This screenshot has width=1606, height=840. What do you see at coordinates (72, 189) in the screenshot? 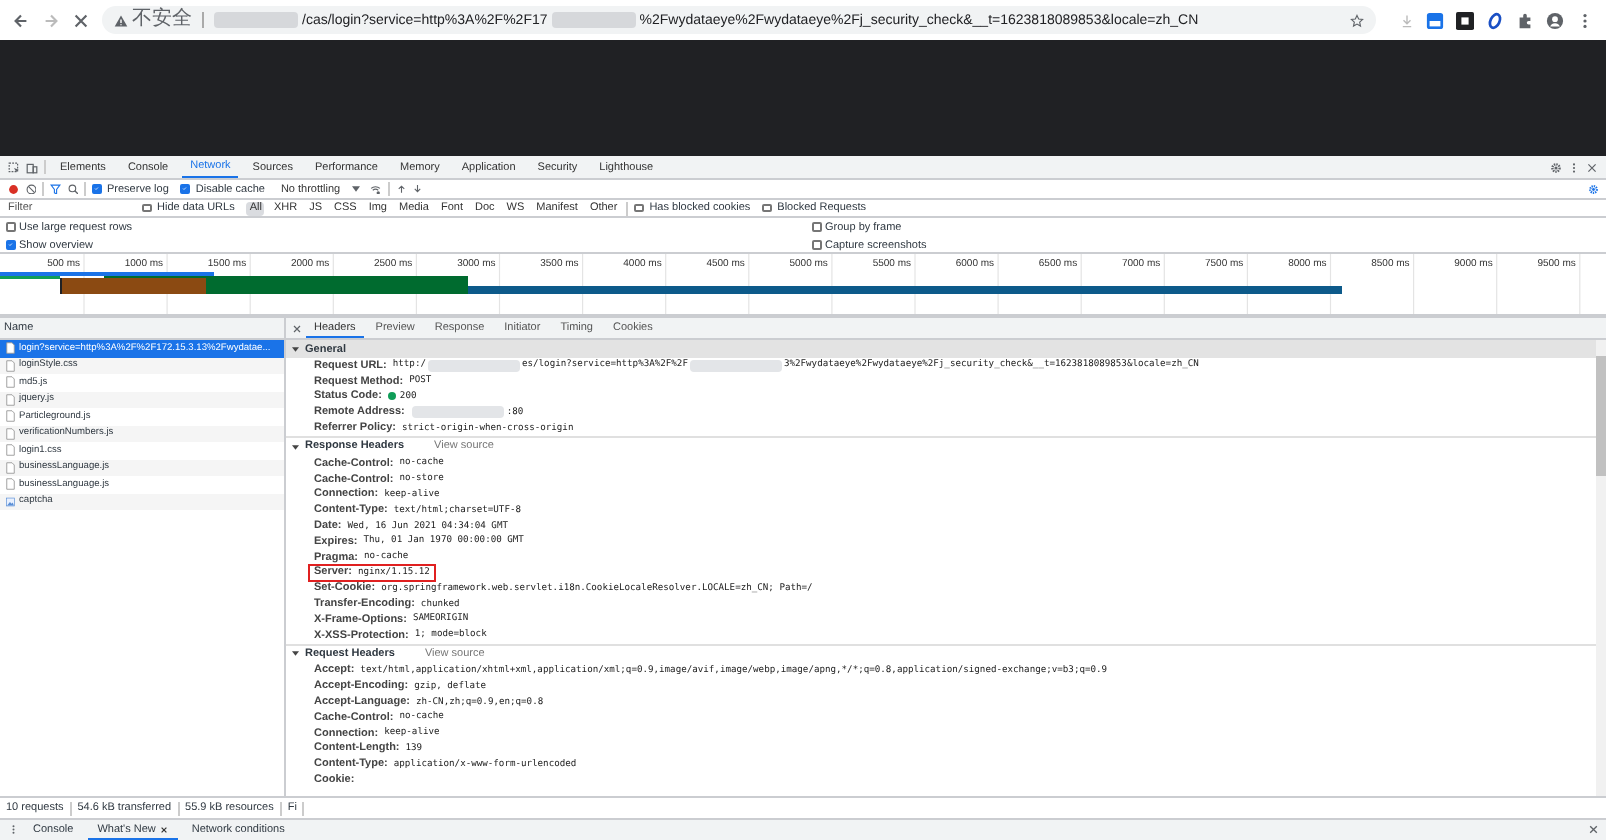
I see `search-icon` at bounding box center [72, 189].